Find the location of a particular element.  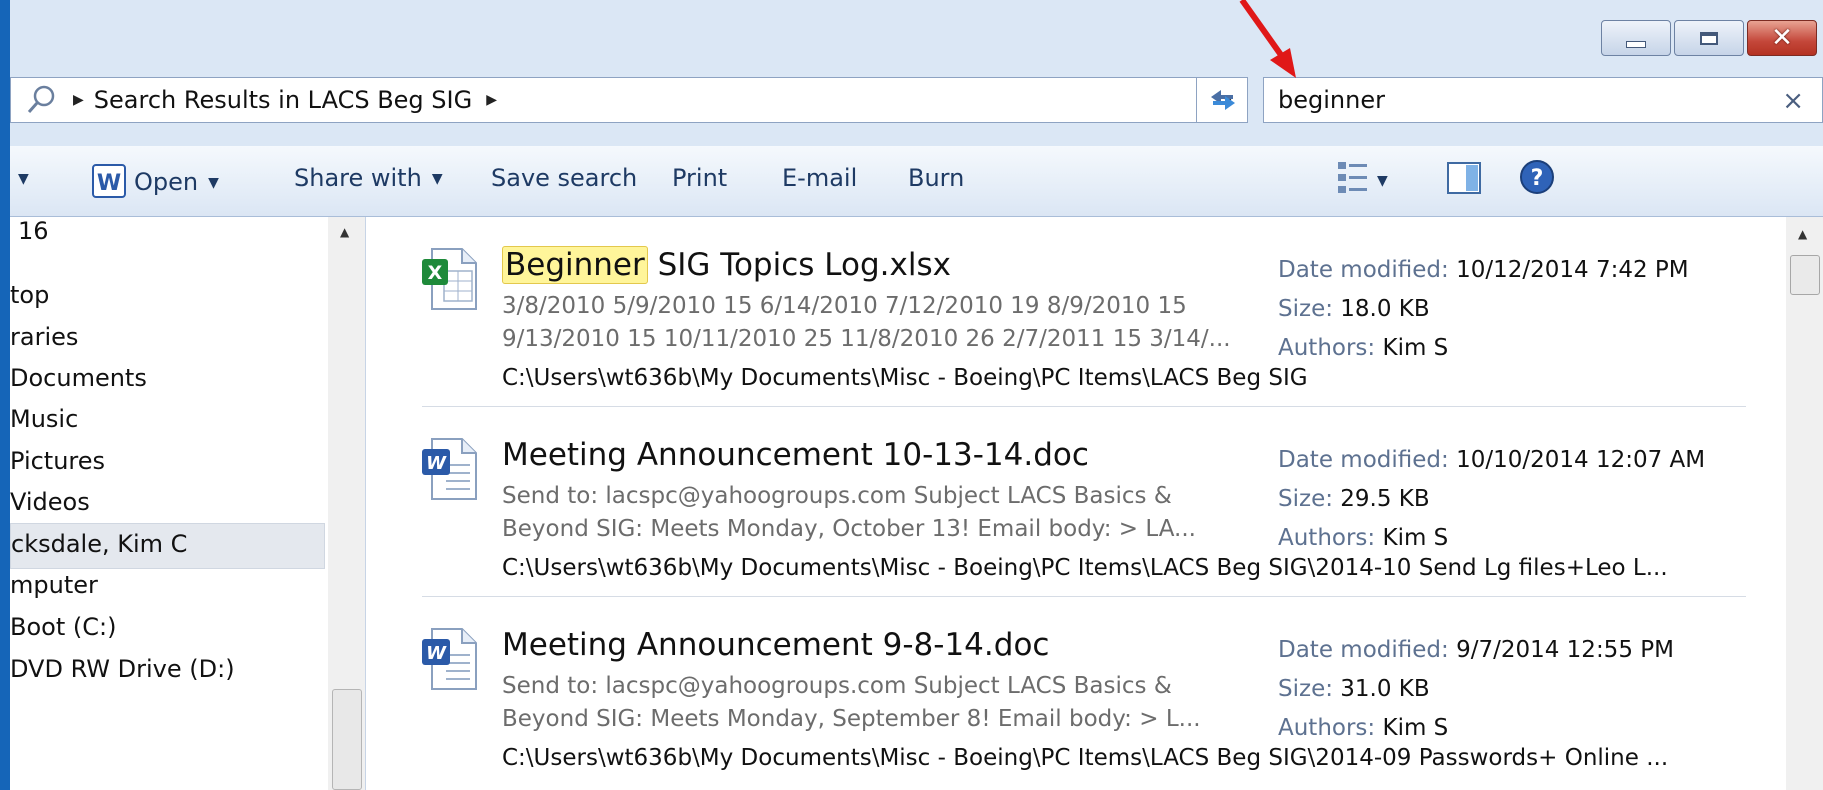

result-file-name: Meeting Announcement 10-13-14.doc is located at coordinates (795, 455).